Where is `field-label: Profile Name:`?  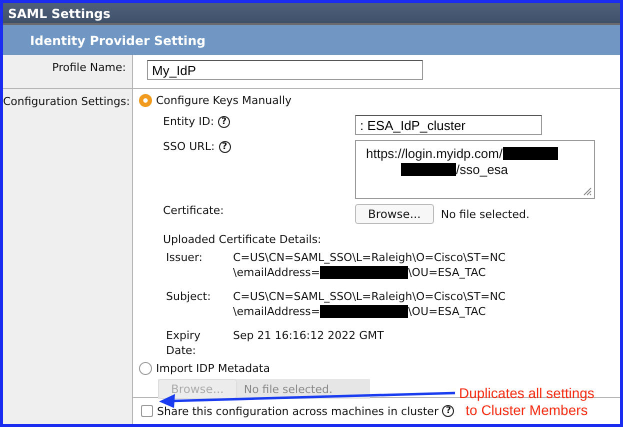 field-label: Profile Name: is located at coordinates (68, 71).